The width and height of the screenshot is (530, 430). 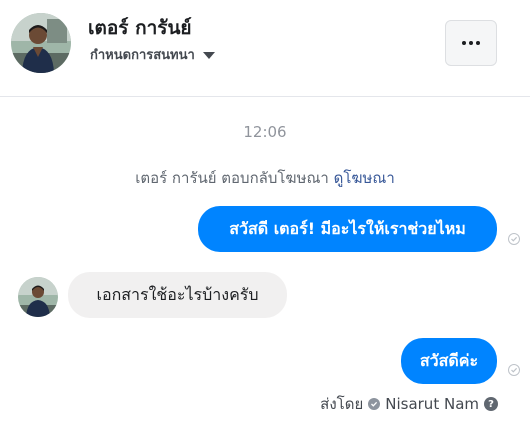 I want to click on message-text: เอกสารใช้อะไรบ้างครับ, so click(x=177, y=294).